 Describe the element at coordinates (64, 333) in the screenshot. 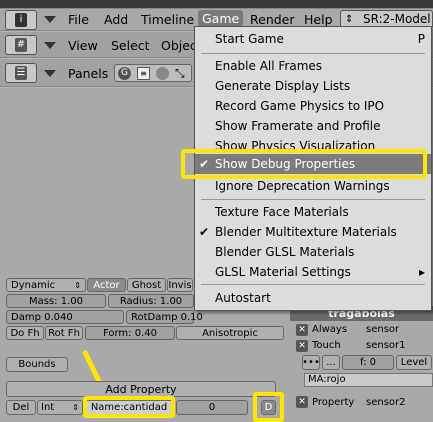

I see `rot-fh-toggle: Rot Fh` at that location.